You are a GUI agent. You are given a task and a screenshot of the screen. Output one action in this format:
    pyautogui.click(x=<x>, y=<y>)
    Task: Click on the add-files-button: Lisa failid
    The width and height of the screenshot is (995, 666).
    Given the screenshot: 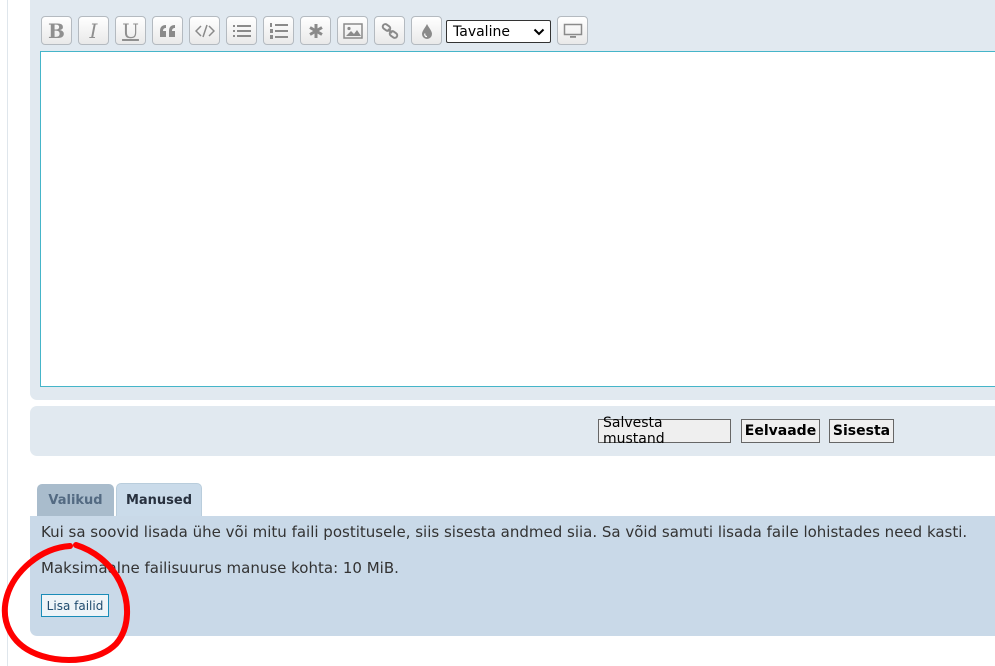 What is the action you would take?
    pyautogui.click(x=75, y=605)
    